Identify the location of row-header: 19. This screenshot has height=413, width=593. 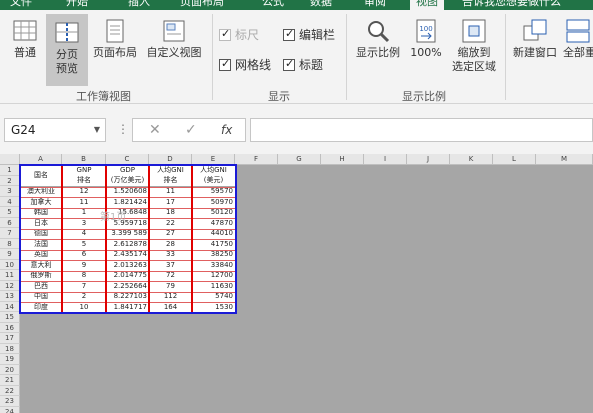
(10, 359).